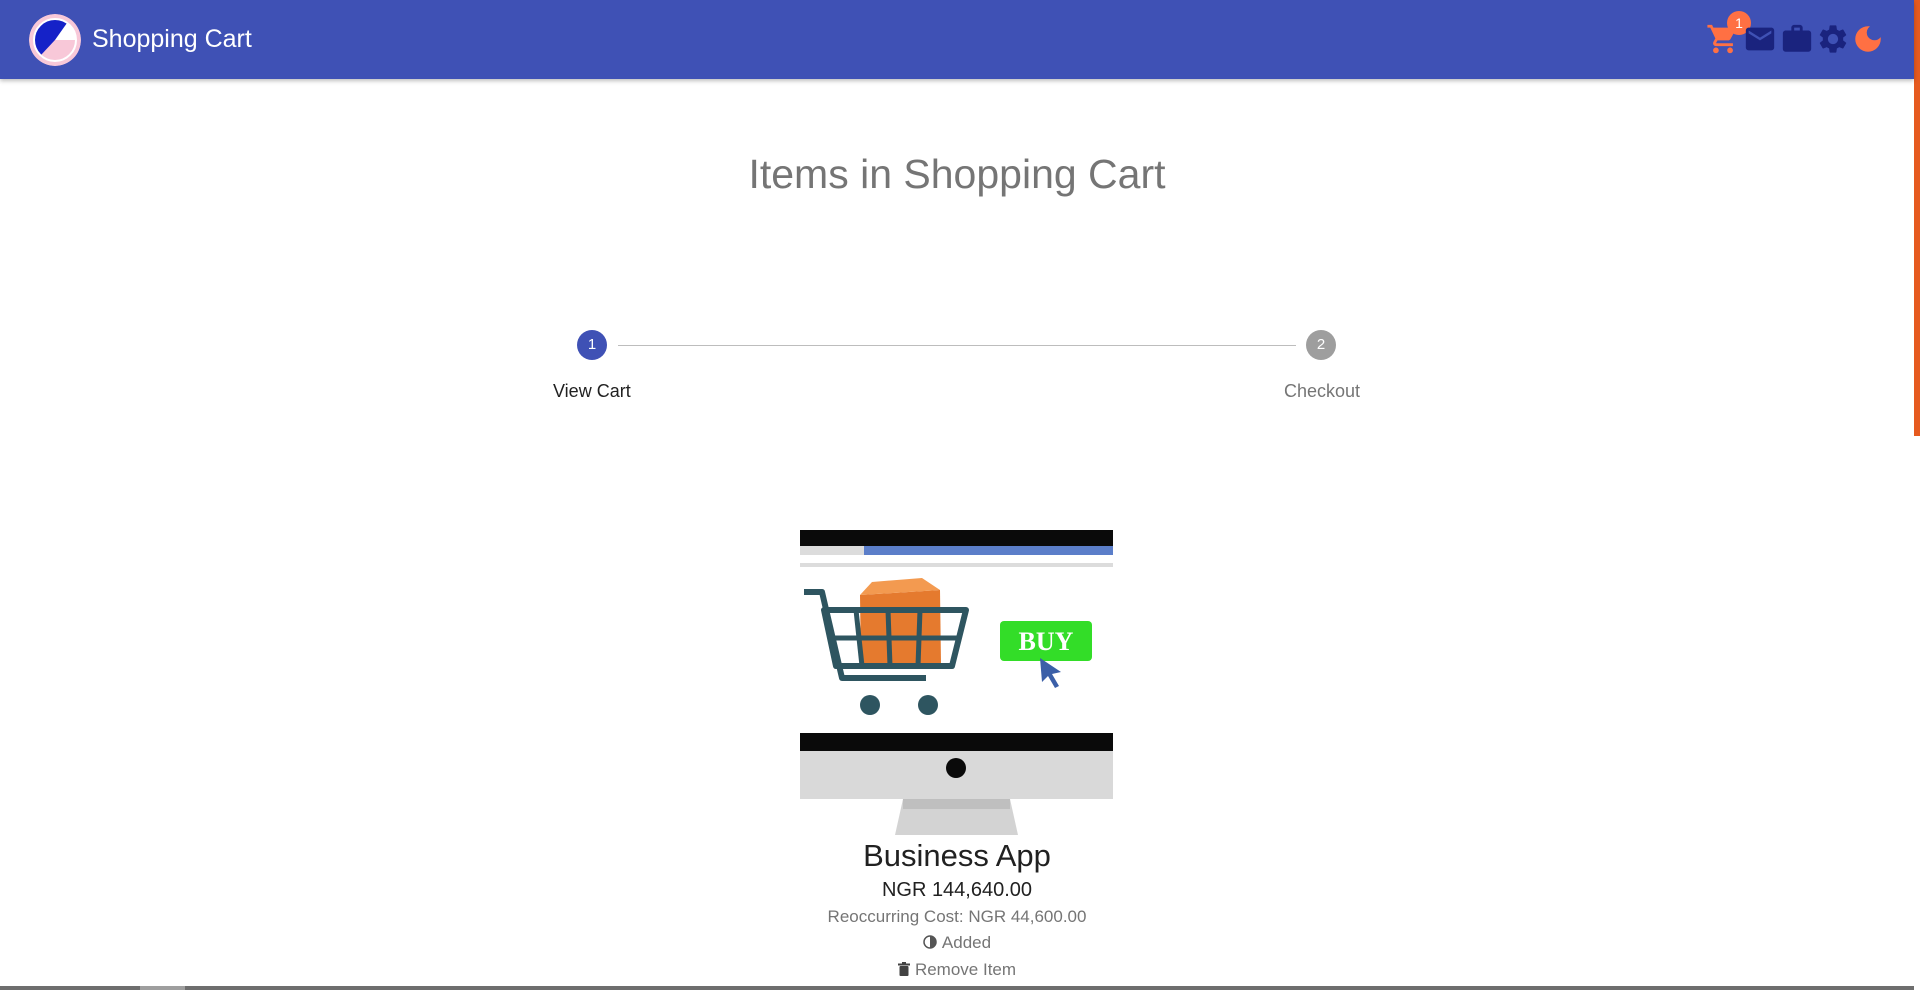  I want to click on app-title: Shopping Cart, so click(172, 39).